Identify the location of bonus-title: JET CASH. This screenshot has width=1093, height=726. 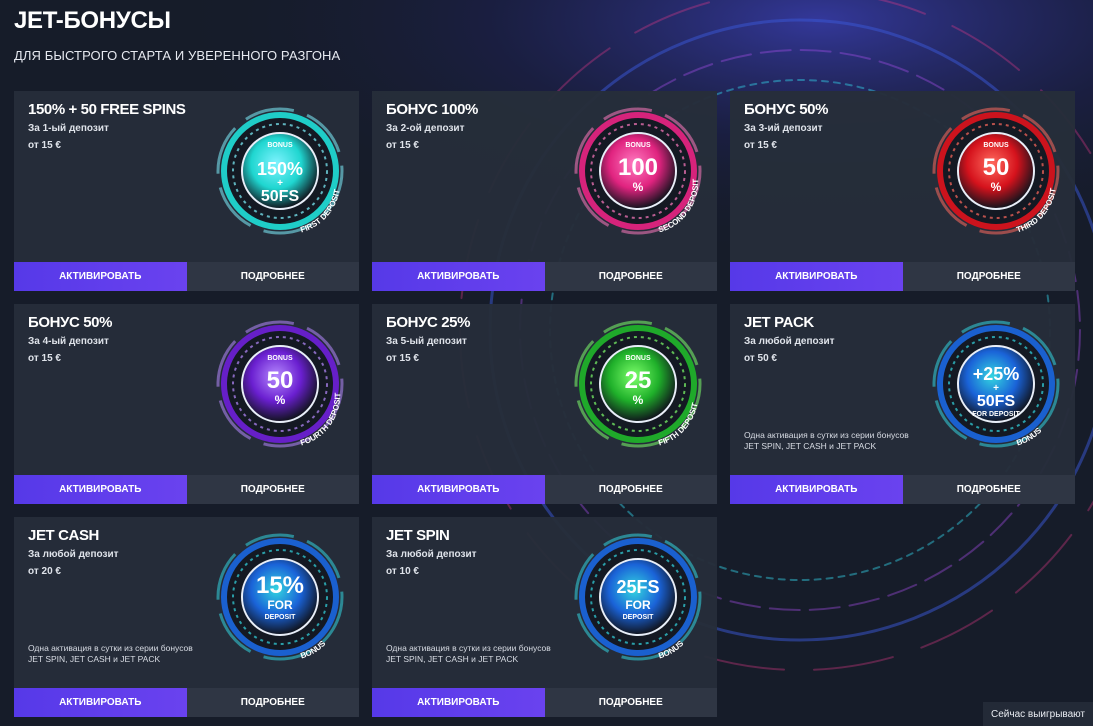
(63, 535).